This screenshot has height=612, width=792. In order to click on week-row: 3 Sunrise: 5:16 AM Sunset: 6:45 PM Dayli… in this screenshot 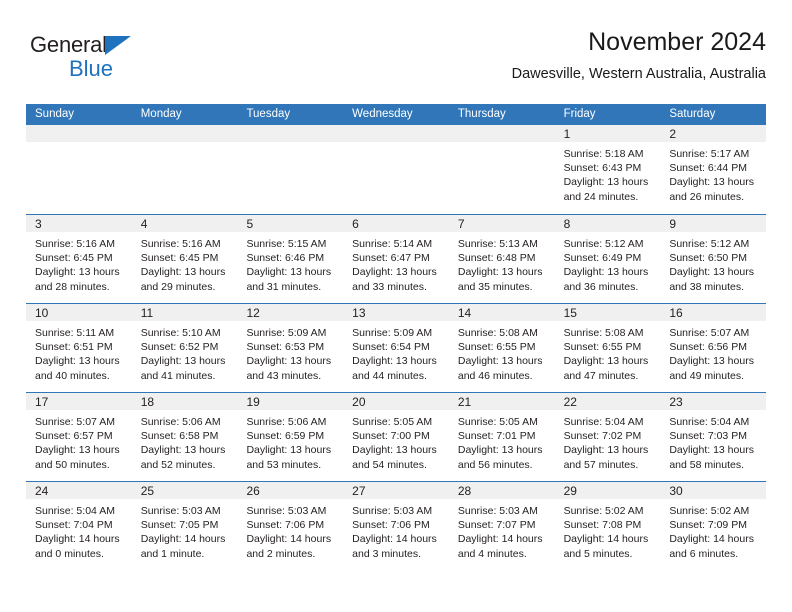, I will do `click(396, 258)`.